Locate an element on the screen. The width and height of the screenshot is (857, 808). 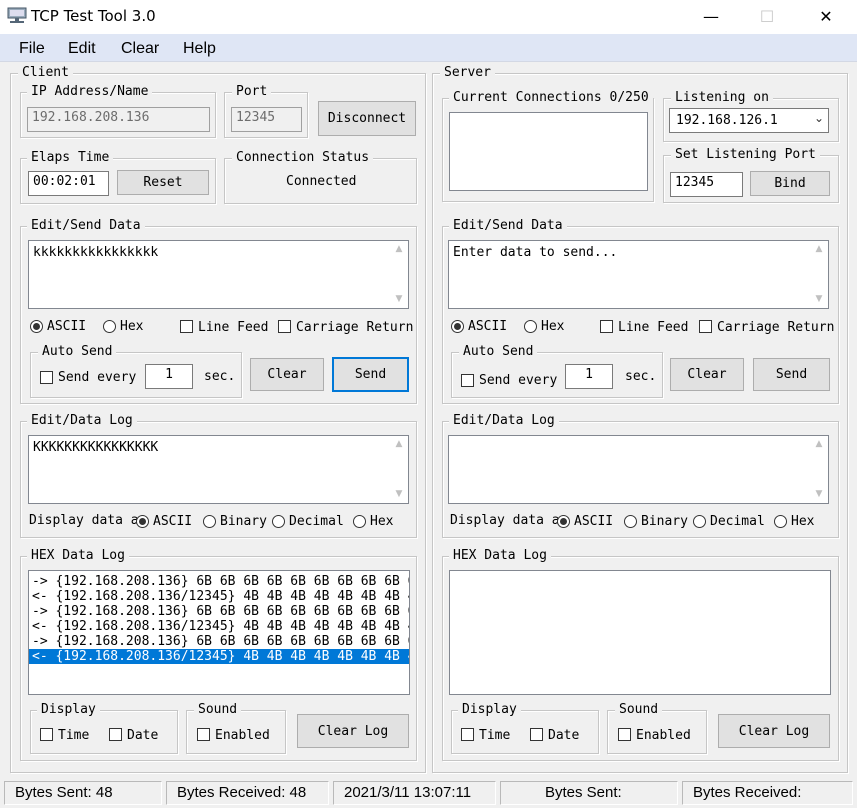
client-line-feed-label: Line Feed is located at coordinates (233, 327).